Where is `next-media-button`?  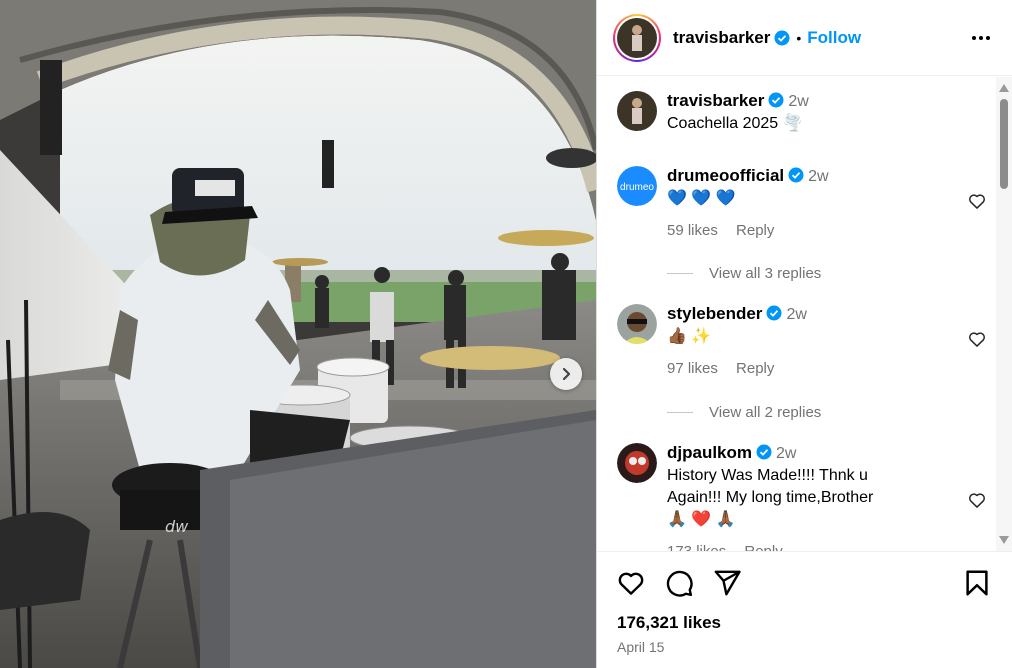
next-media-button is located at coordinates (566, 374).